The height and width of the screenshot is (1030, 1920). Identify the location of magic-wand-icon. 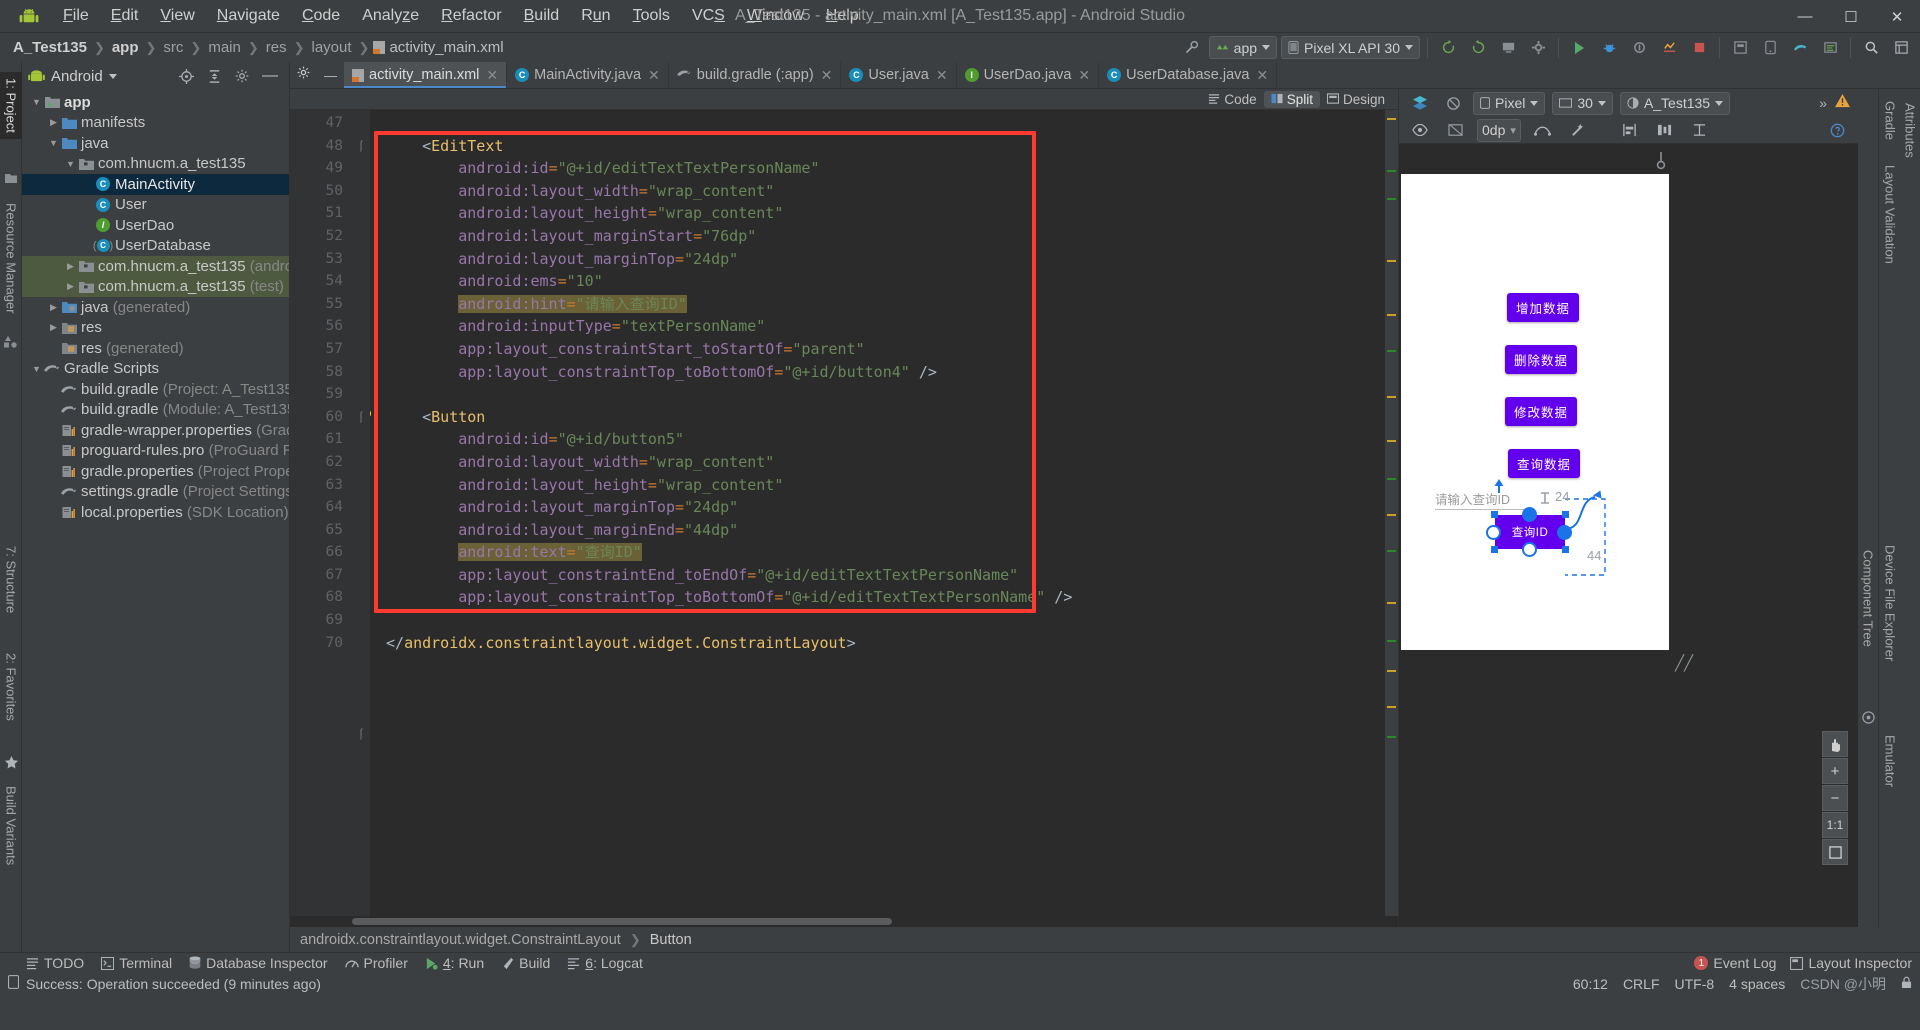
(1578, 130).